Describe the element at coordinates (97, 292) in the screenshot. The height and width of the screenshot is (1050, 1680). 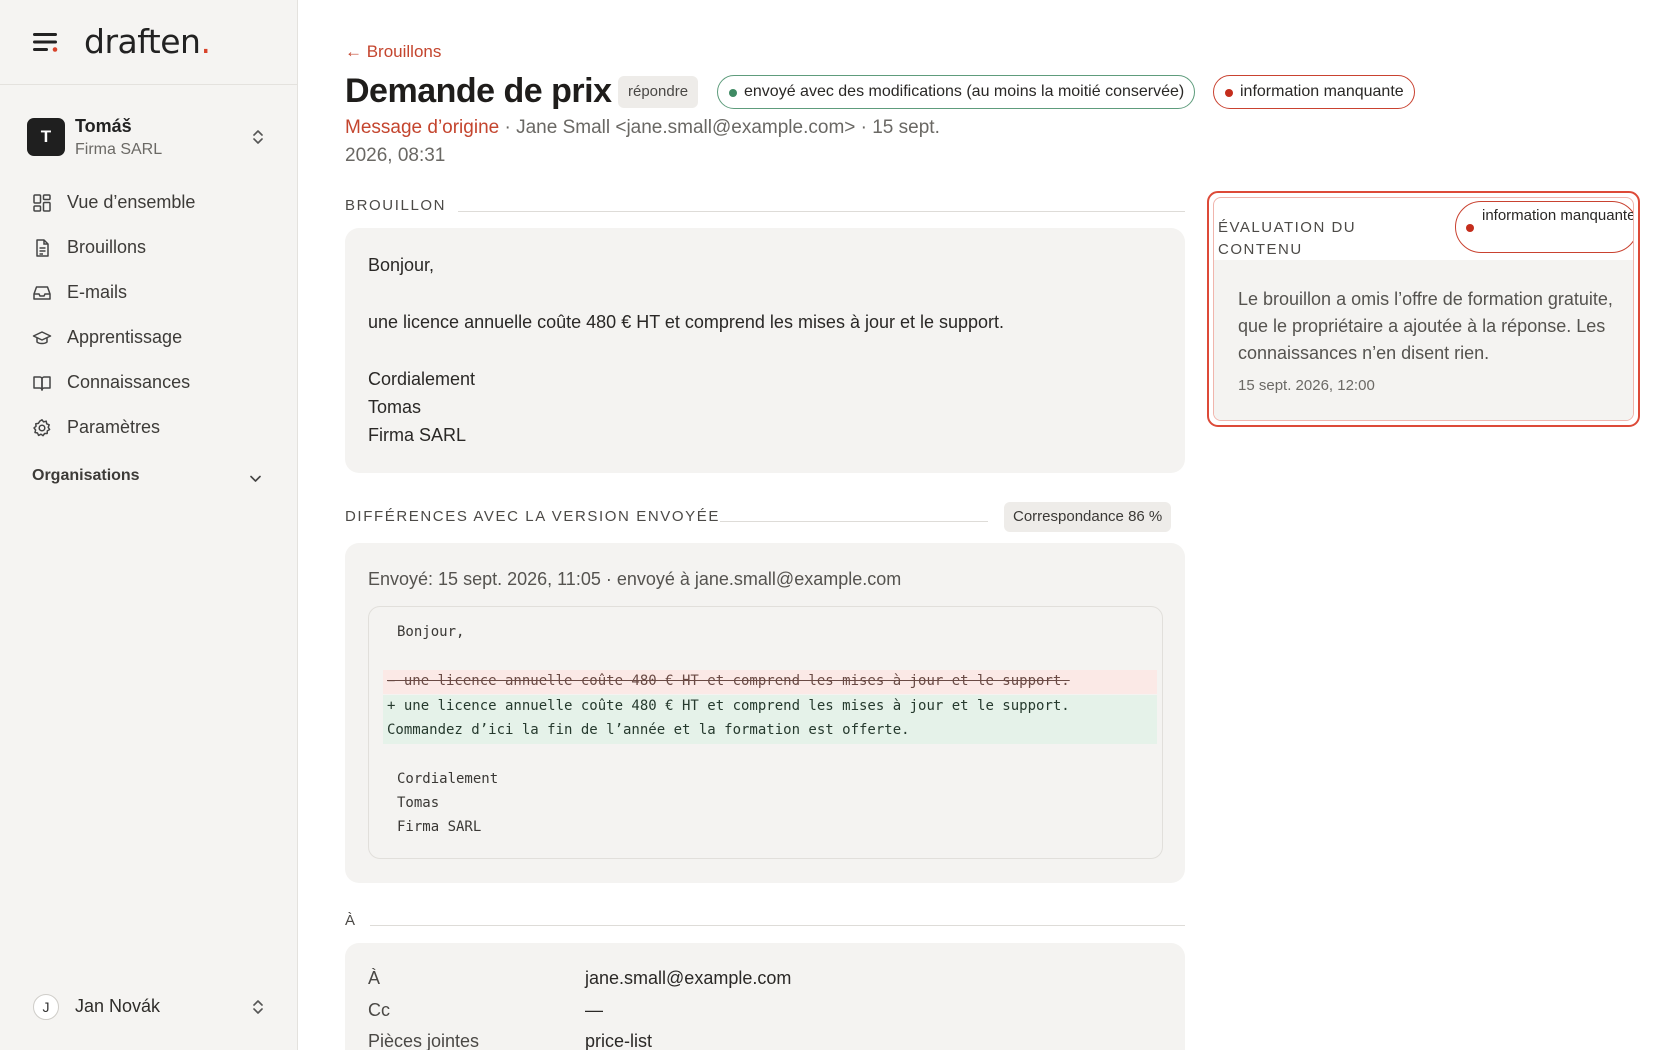
I see `sidebar-item-label: E-mails` at that location.